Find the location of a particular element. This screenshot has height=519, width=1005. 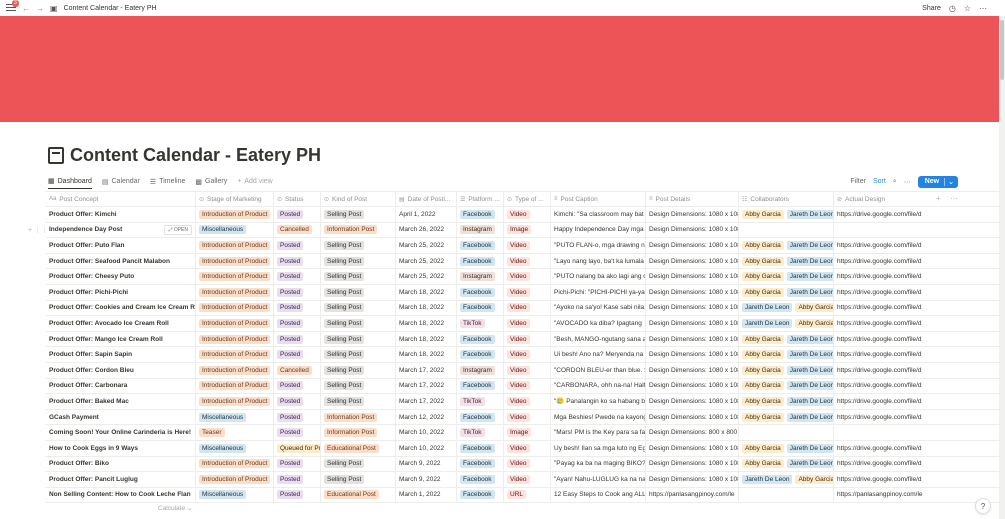

cell-date: March 26, 2022 is located at coordinates (426, 230).